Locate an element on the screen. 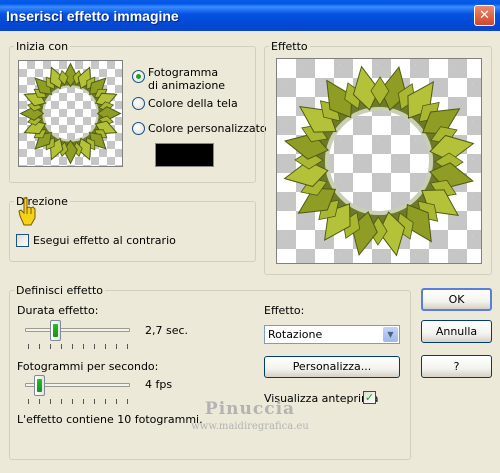 Image resolution: width=500 pixels, height=473 pixels. radio-custom-color is located at coordinates (138, 128).